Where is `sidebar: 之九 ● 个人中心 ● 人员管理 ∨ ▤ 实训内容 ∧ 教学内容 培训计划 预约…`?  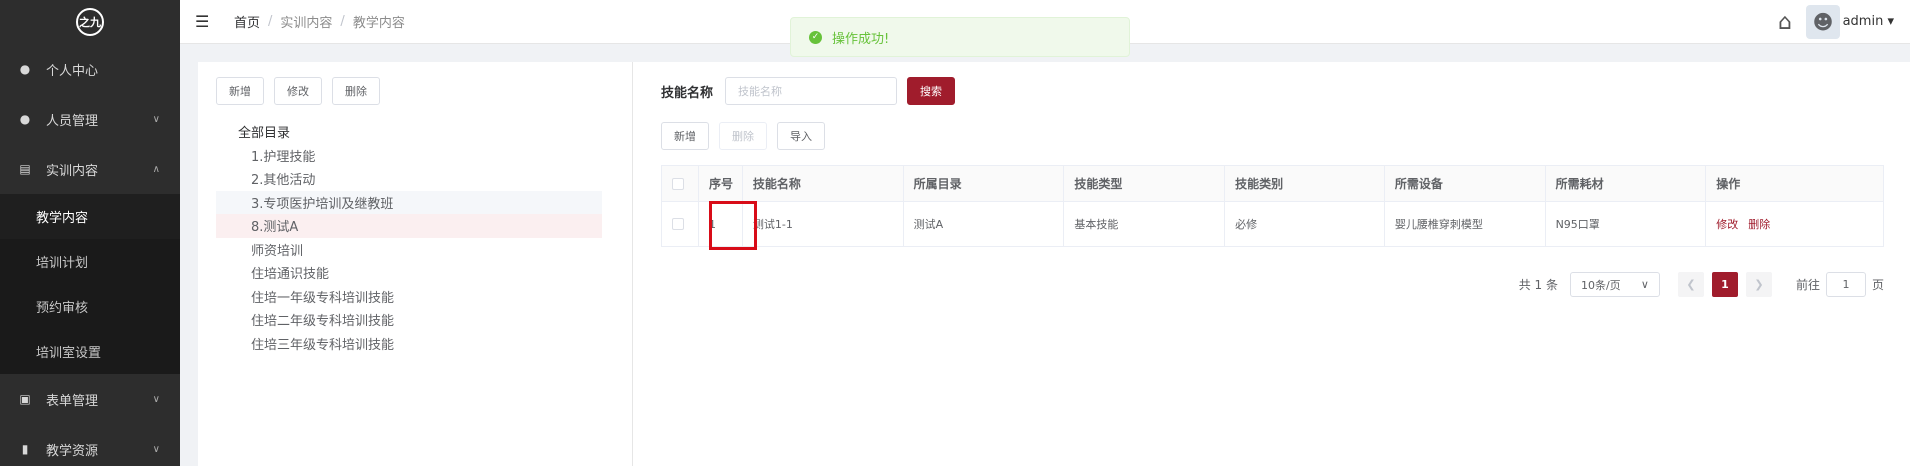
sidebar: 之九 ● 个人中心 ● 人员管理 ∨ ▤ 实训内容 ∧ 教学内容 培训计划 预约… is located at coordinates (90, 233).